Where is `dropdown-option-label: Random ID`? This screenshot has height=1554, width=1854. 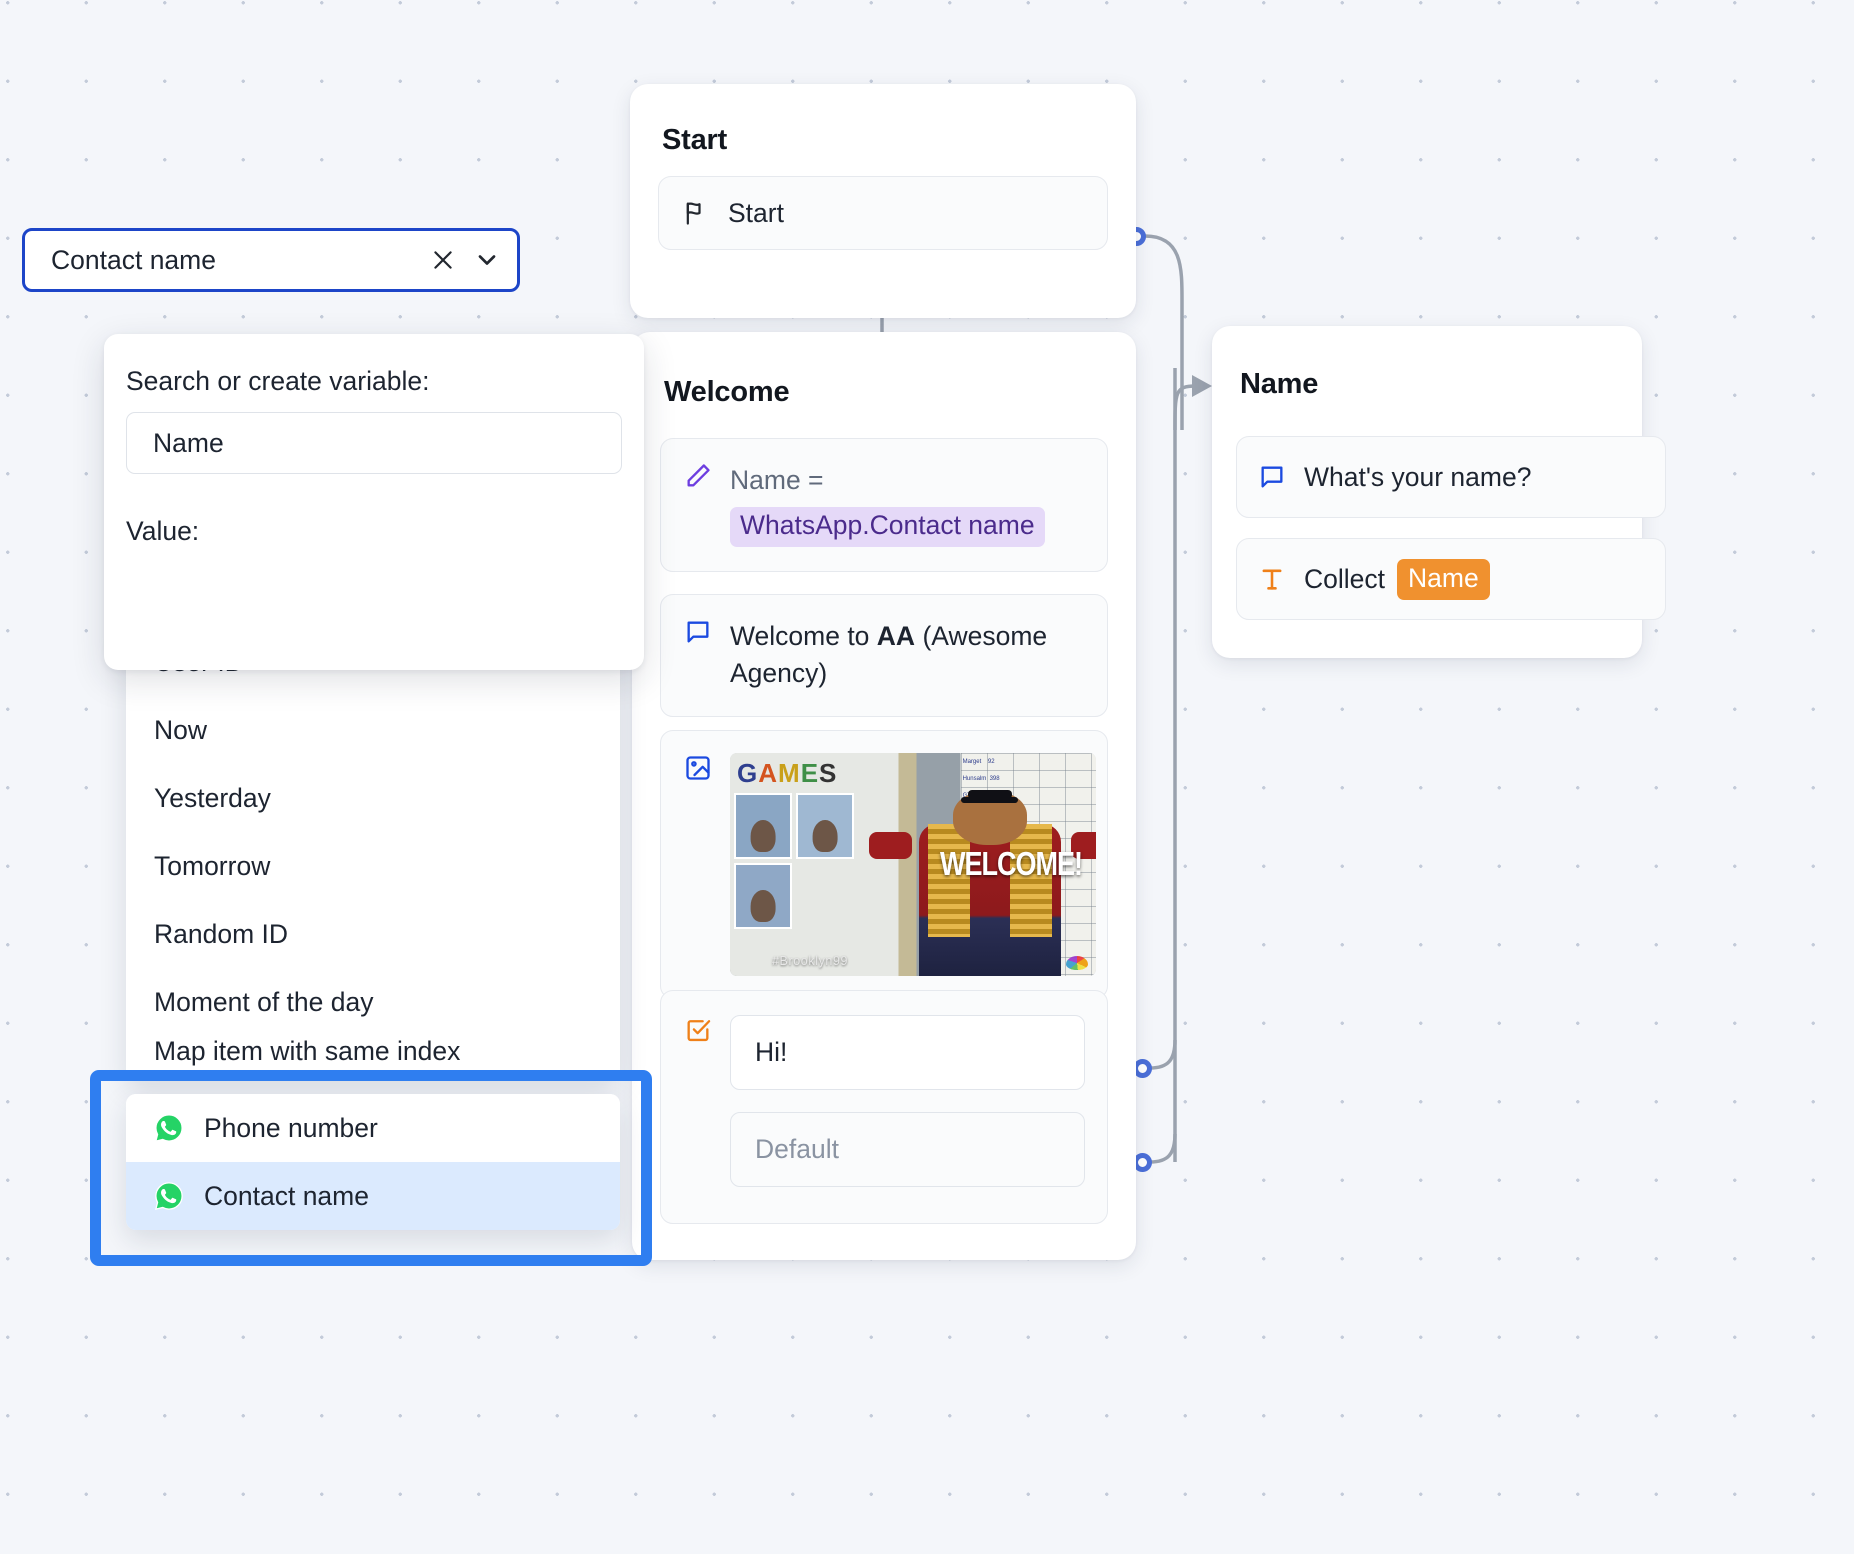
dropdown-option-label: Random ID is located at coordinates (221, 933).